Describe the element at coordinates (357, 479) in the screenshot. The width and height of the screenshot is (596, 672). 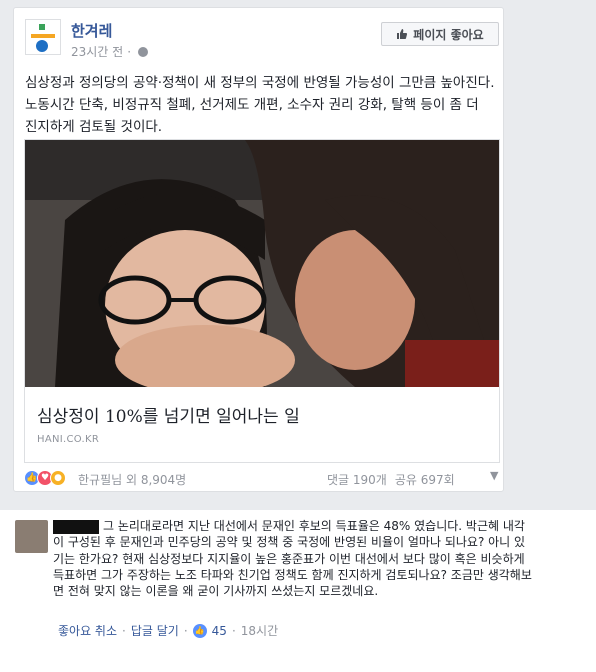
I see `comment-count: 댓글 190개` at that location.